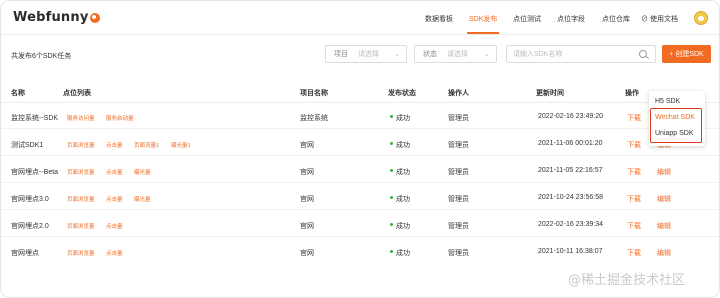 The width and height of the screenshot is (720, 298). What do you see at coordinates (667, 101) in the screenshot?
I see `menu-item-h5-sdk: H5 SDK` at bounding box center [667, 101].